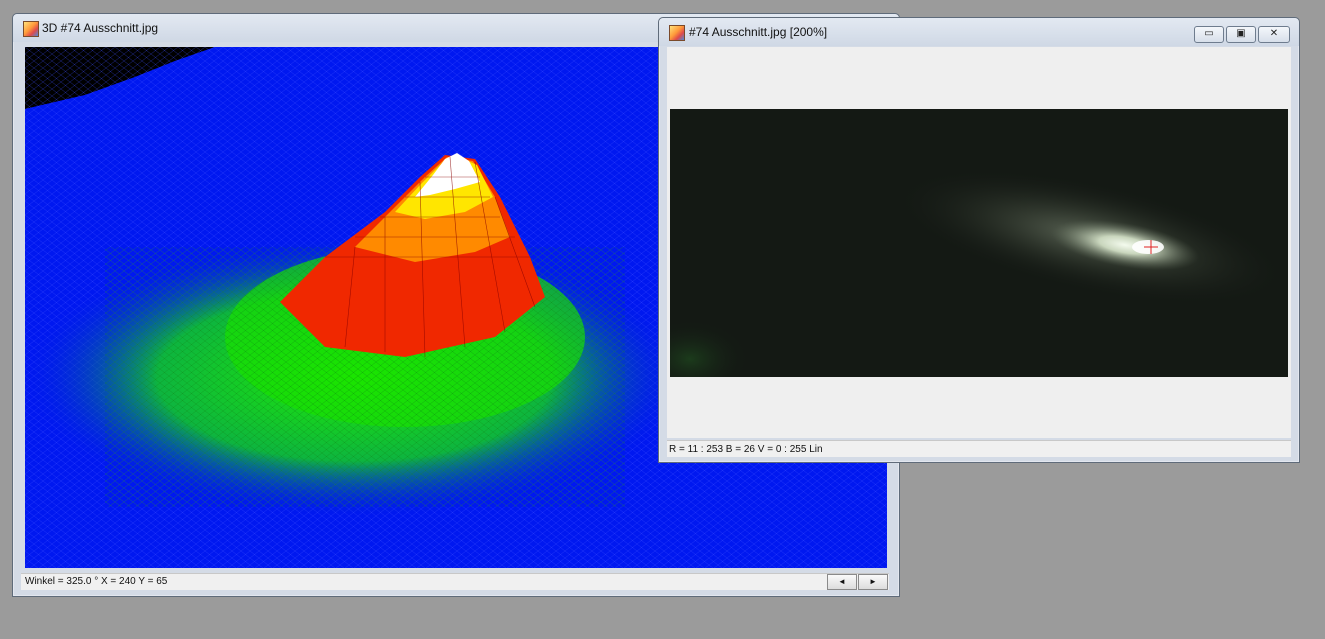  Describe the element at coordinates (710, 348) in the screenshot. I see `green-edge-glow` at that location.